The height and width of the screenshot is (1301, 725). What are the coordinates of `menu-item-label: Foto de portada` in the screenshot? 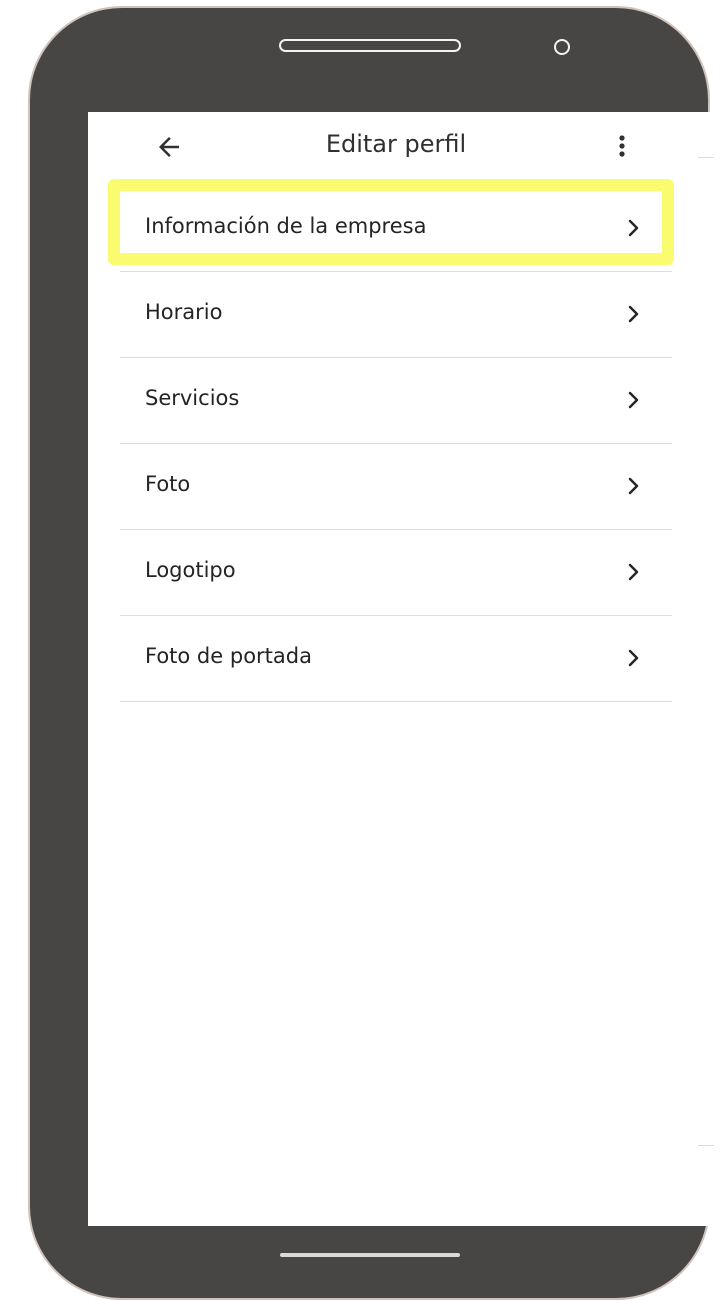 It's located at (228, 656).